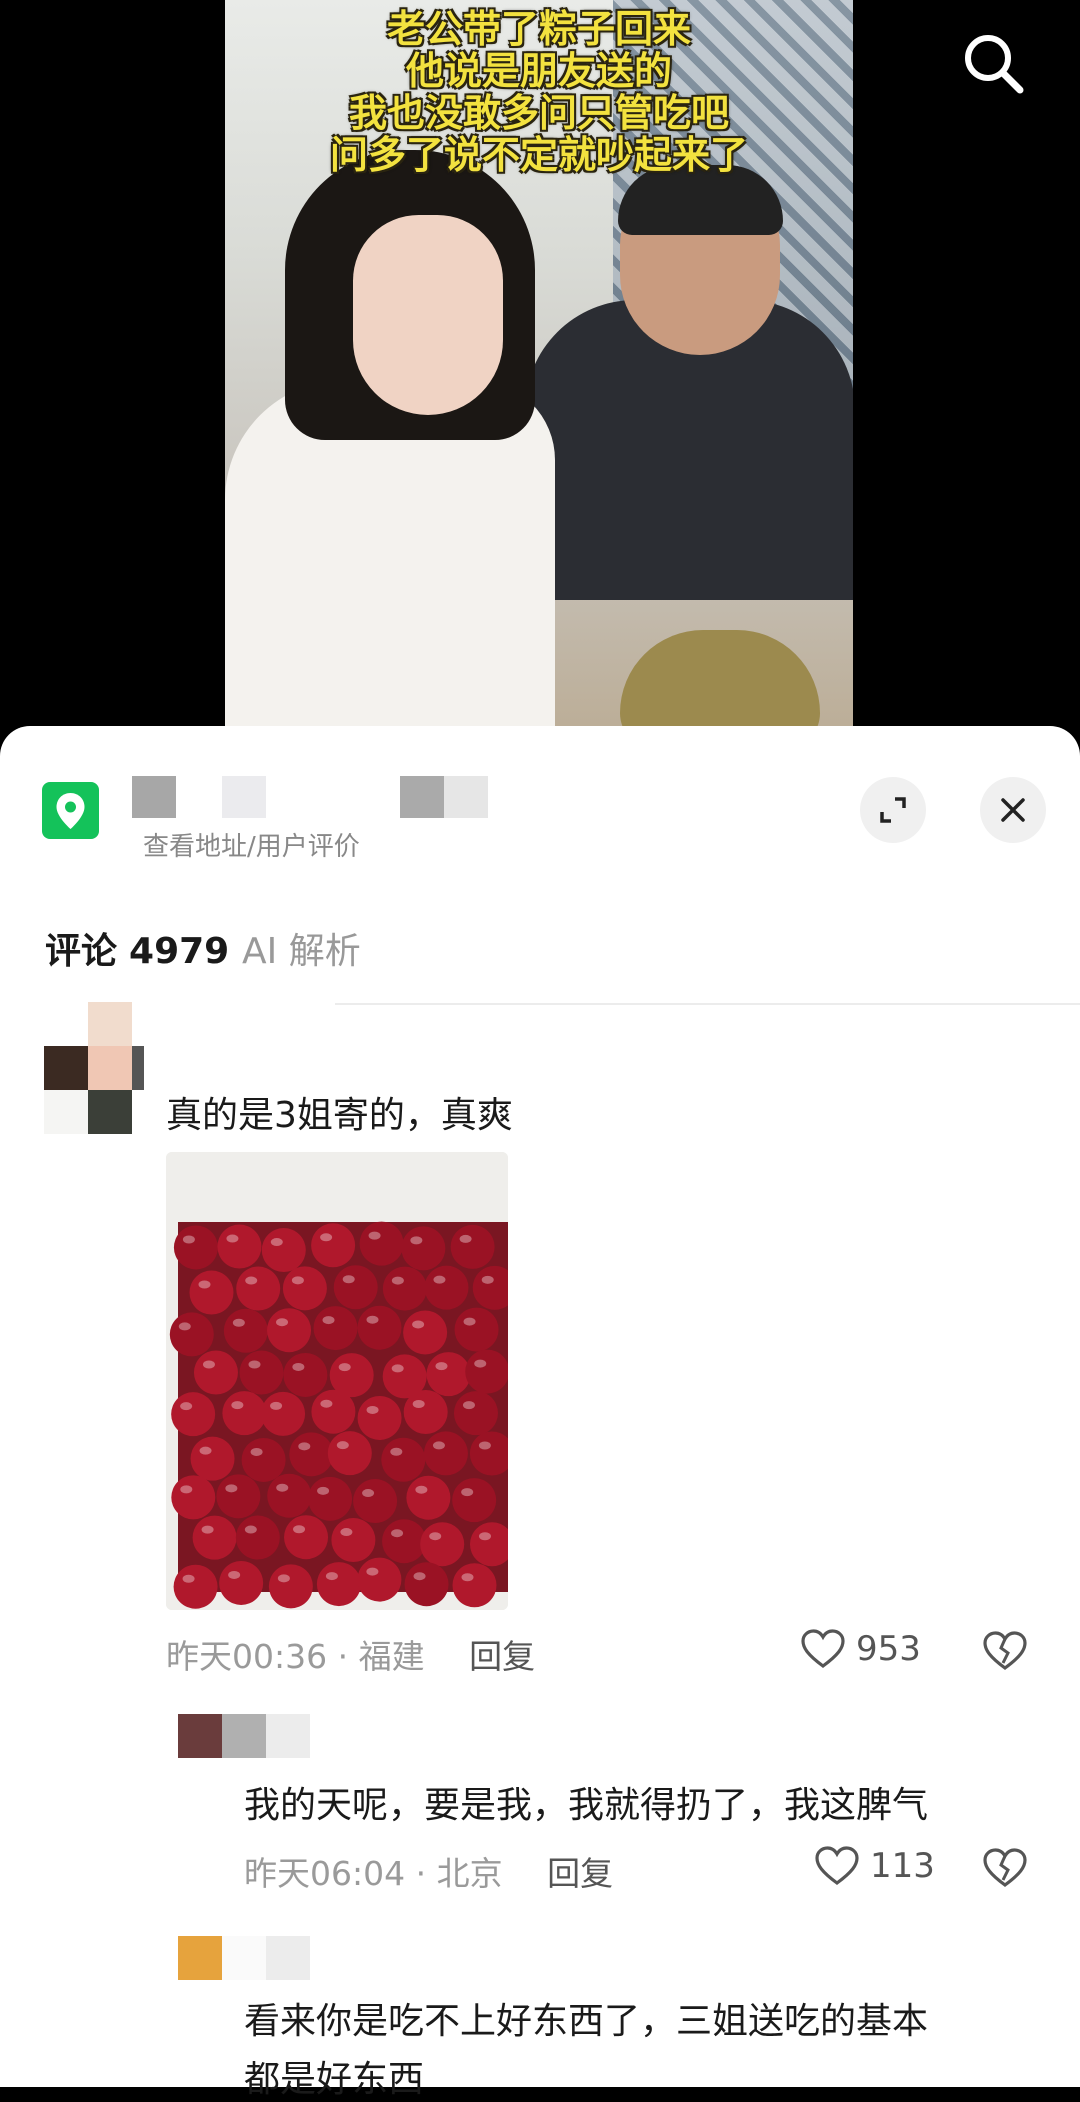 The image size is (1080, 2102). Describe the element at coordinates (902, 1866) in the screenshot. I see `like-count: 113` at that location.